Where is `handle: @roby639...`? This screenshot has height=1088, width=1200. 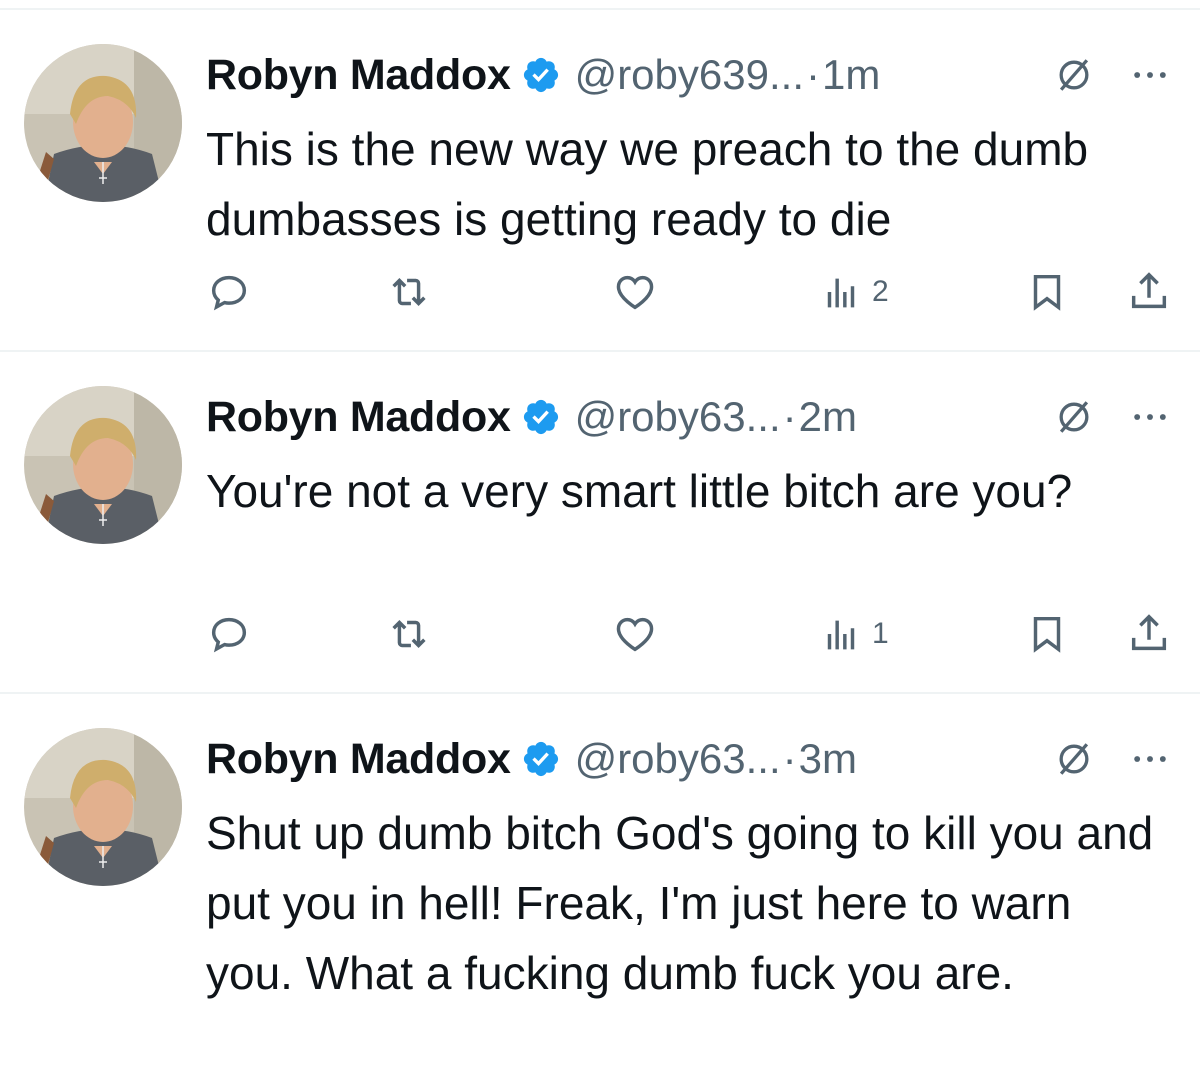
handle: @roby639... is located at coordinates (689, 75).